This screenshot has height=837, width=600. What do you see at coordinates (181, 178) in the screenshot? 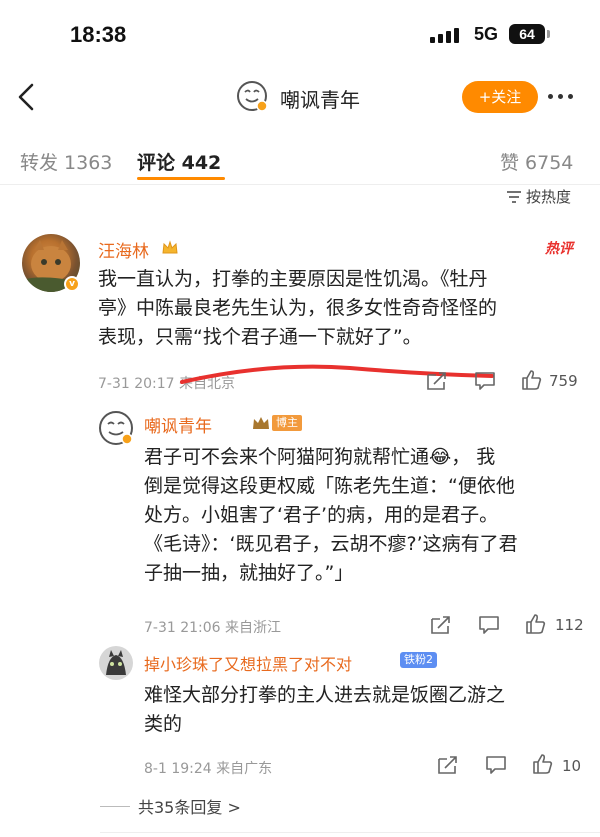
I see `active-tab-indicator` at bounding box center [181, 178].